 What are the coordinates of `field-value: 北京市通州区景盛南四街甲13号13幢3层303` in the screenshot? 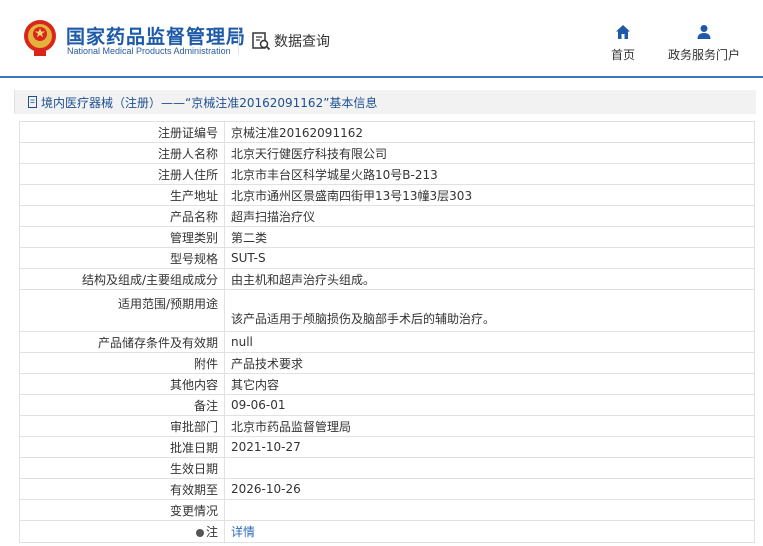 It's located at (489, 195).